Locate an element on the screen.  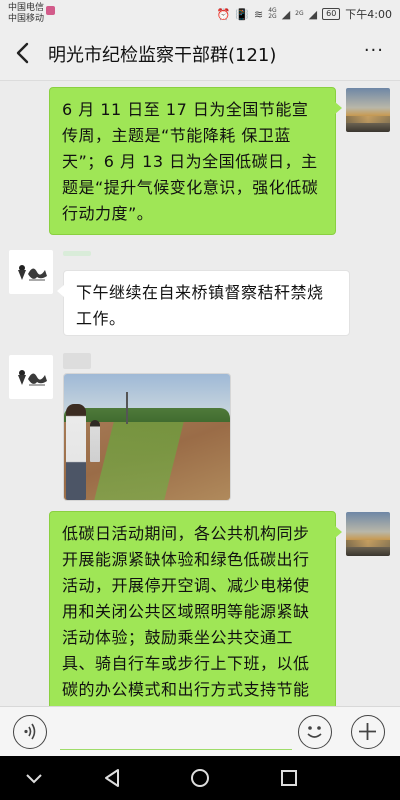
alarm-icon: ⏰ is located at coordinates (223, 14).